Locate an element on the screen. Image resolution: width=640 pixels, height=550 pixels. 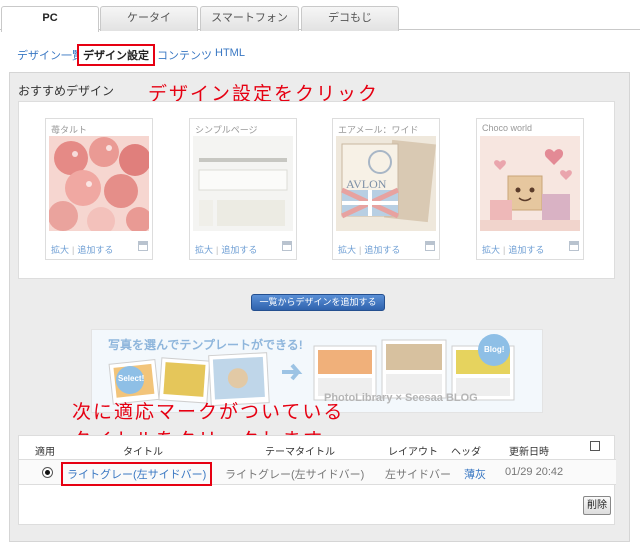
design-card: シンプルページ 拡大 | 追加する is located at coordinates (243, 189).